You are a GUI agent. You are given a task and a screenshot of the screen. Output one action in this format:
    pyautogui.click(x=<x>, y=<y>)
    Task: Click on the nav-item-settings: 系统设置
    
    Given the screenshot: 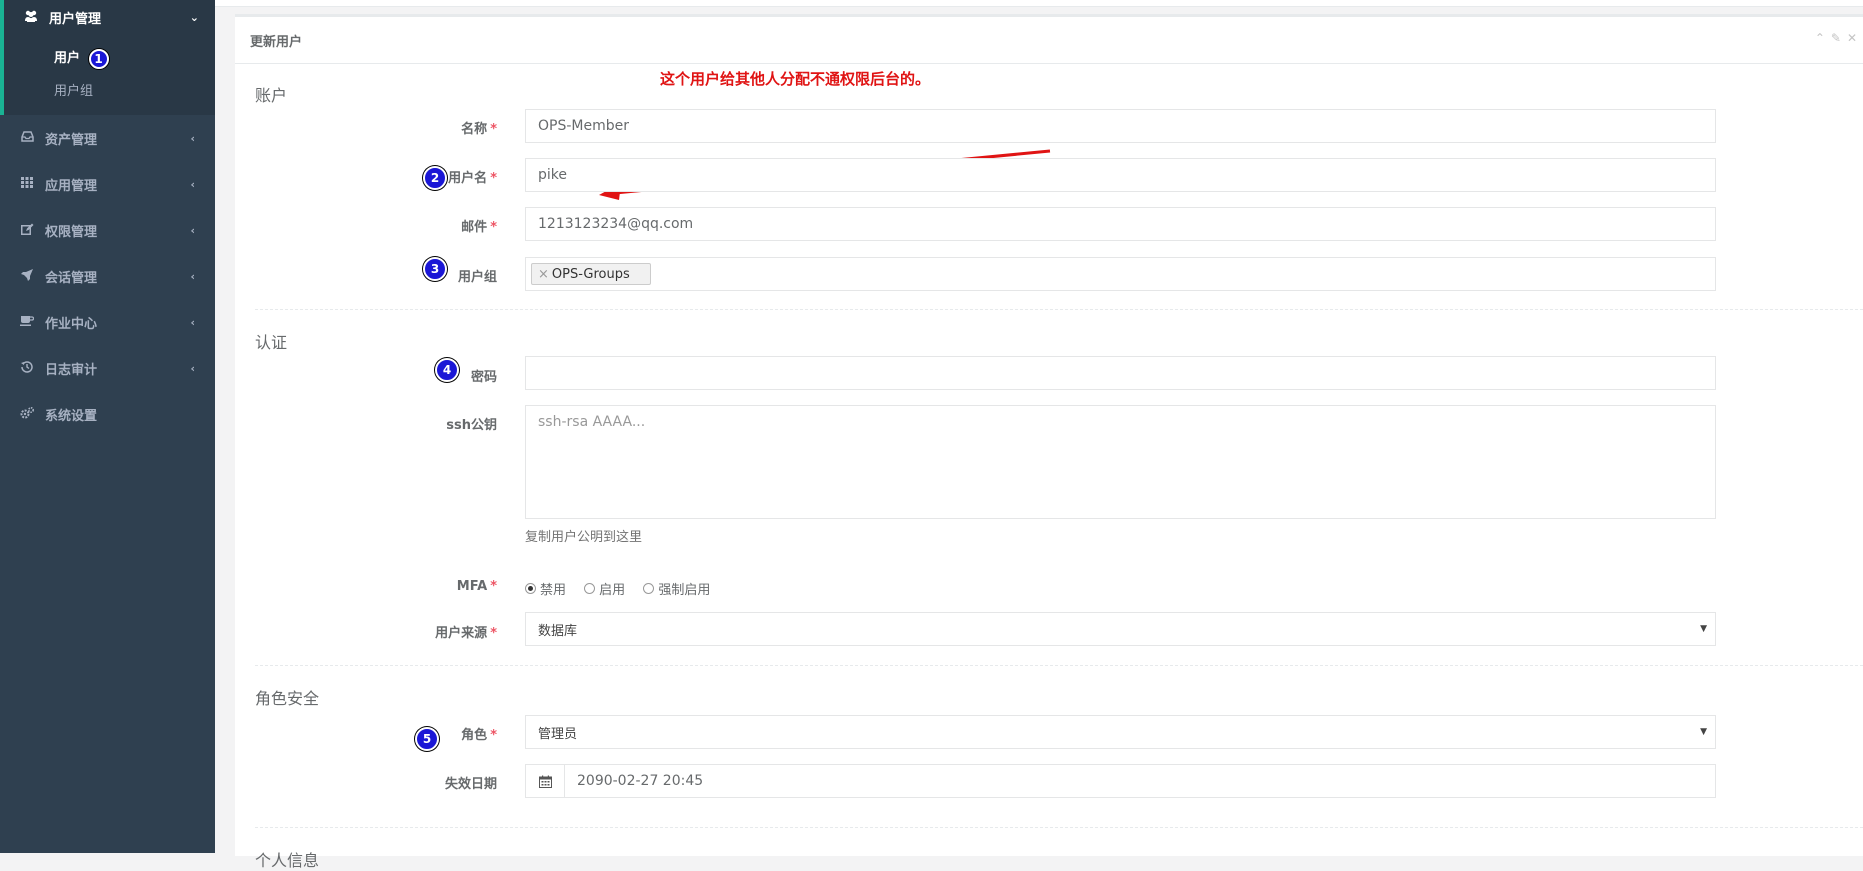 What is the action you would take?
    pyautogui.click(x=107, y=414)
    